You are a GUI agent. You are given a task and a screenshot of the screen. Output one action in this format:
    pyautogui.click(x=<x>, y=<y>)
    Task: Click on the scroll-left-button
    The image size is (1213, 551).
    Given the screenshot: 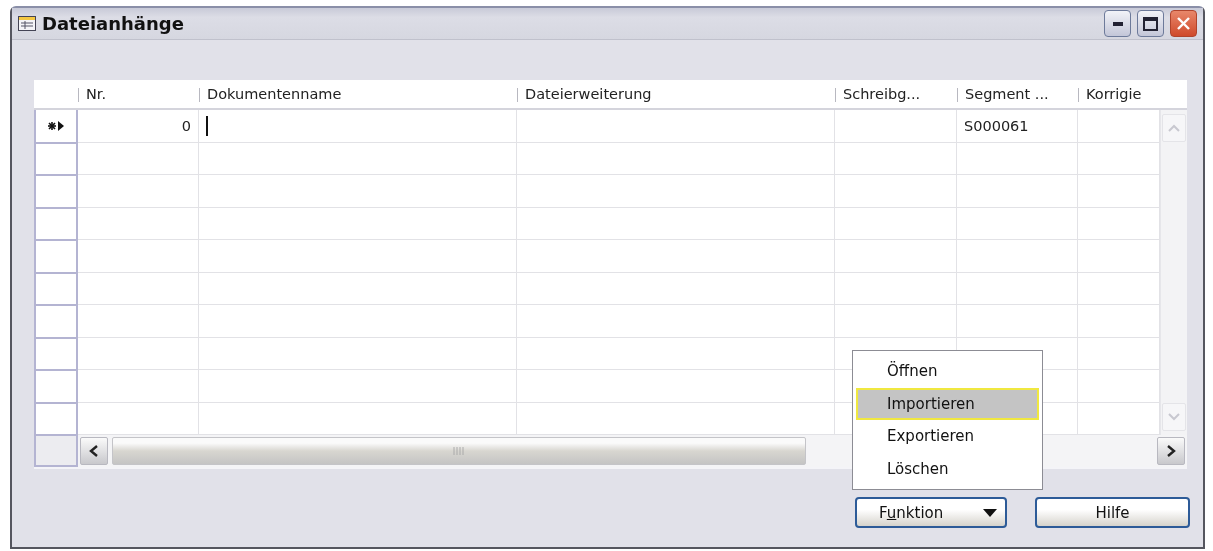 What is the action you would take?
    pyautogui.click(x=94, y=451)
    